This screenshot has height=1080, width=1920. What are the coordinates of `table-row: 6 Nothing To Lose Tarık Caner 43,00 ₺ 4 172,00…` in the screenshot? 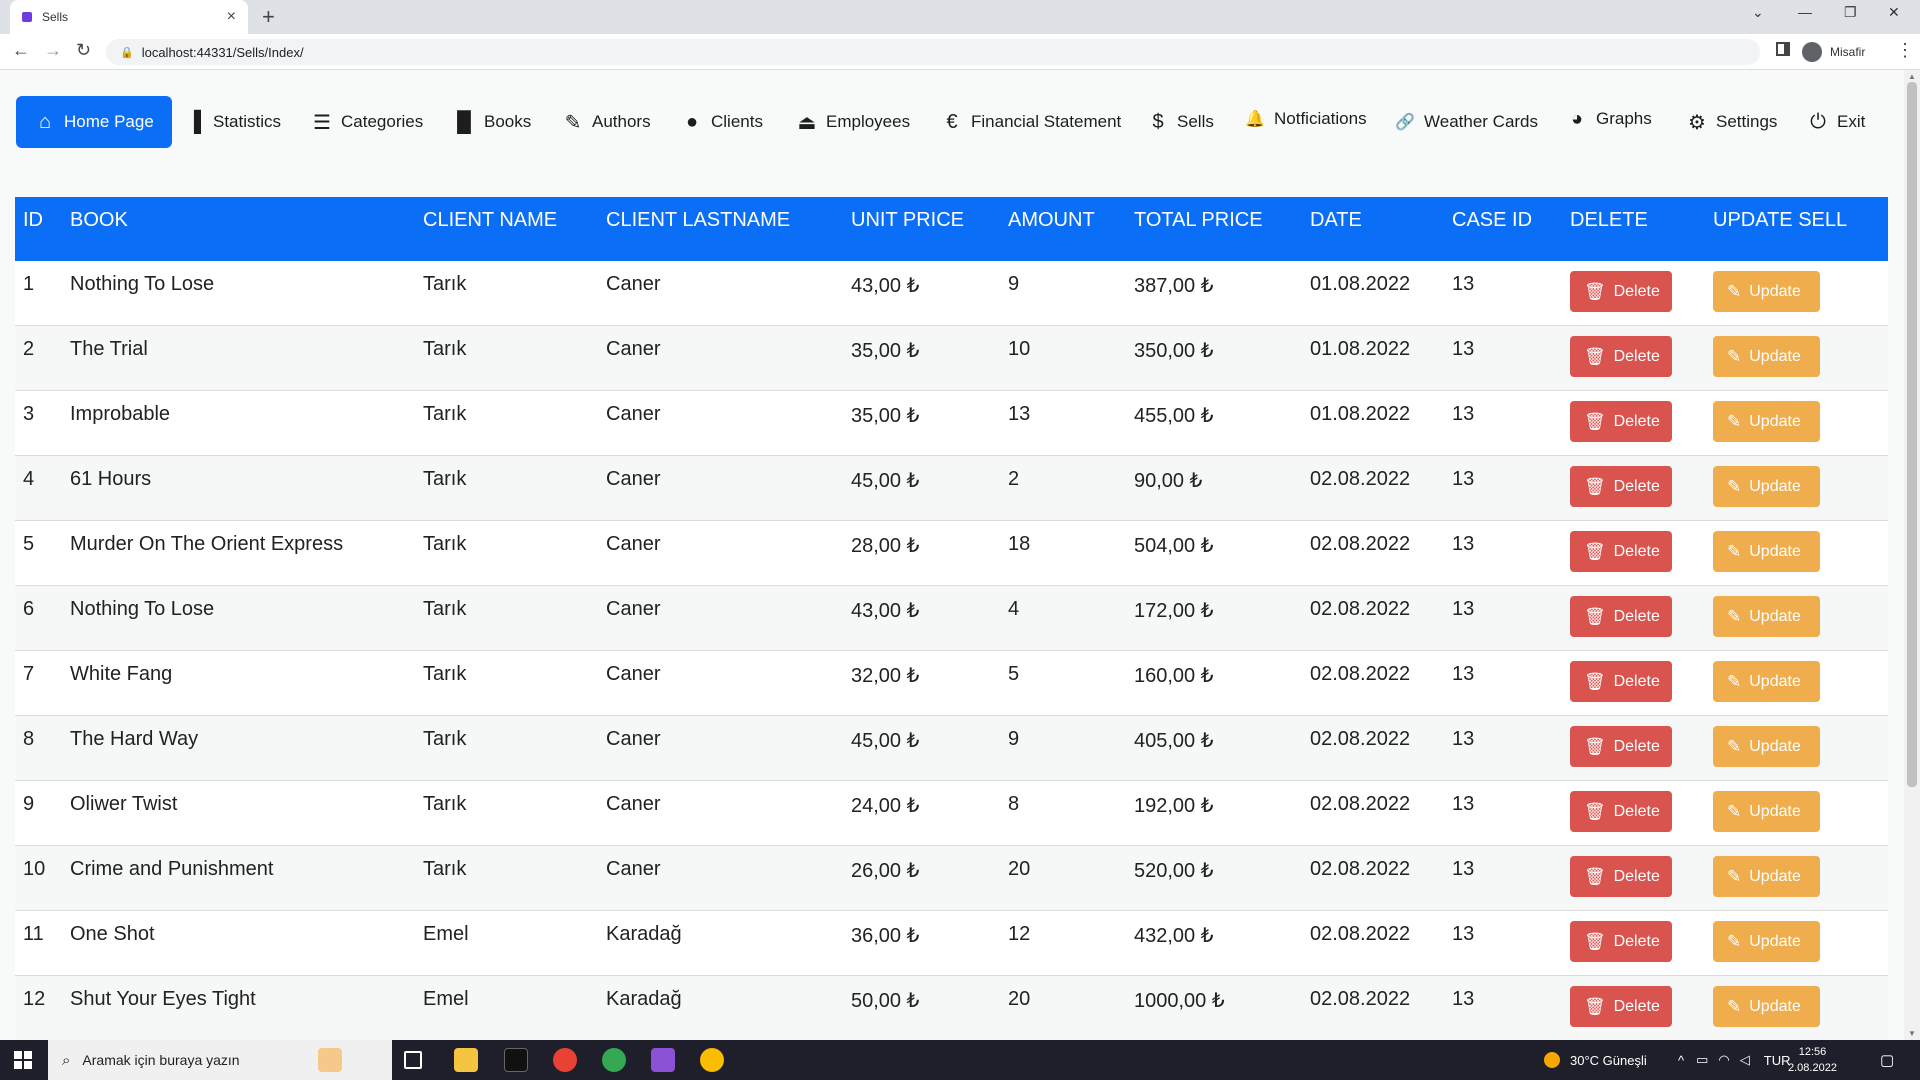 It's located at (951, 618).